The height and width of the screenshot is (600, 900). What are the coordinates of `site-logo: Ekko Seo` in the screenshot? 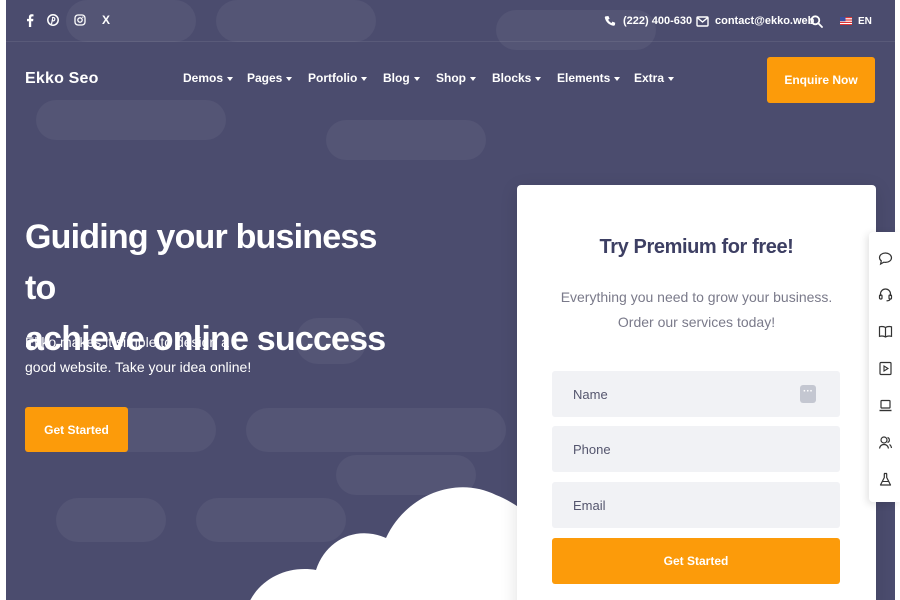 It's located at (62, 79).